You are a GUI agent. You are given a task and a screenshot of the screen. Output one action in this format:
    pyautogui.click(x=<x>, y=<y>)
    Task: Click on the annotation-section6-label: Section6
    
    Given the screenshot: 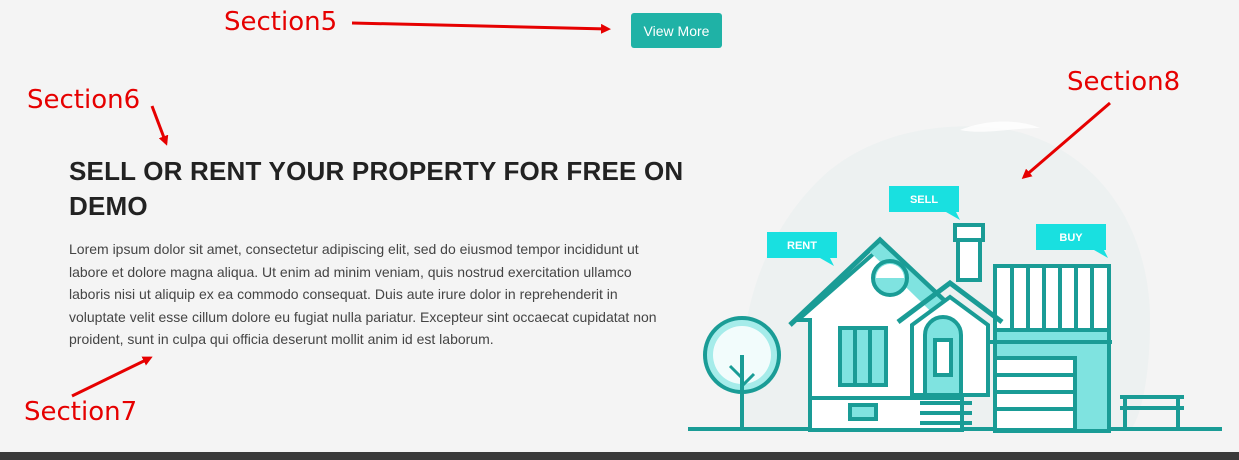 What is the action you would take?
    pyautogui.click(x=84, y=100)
    